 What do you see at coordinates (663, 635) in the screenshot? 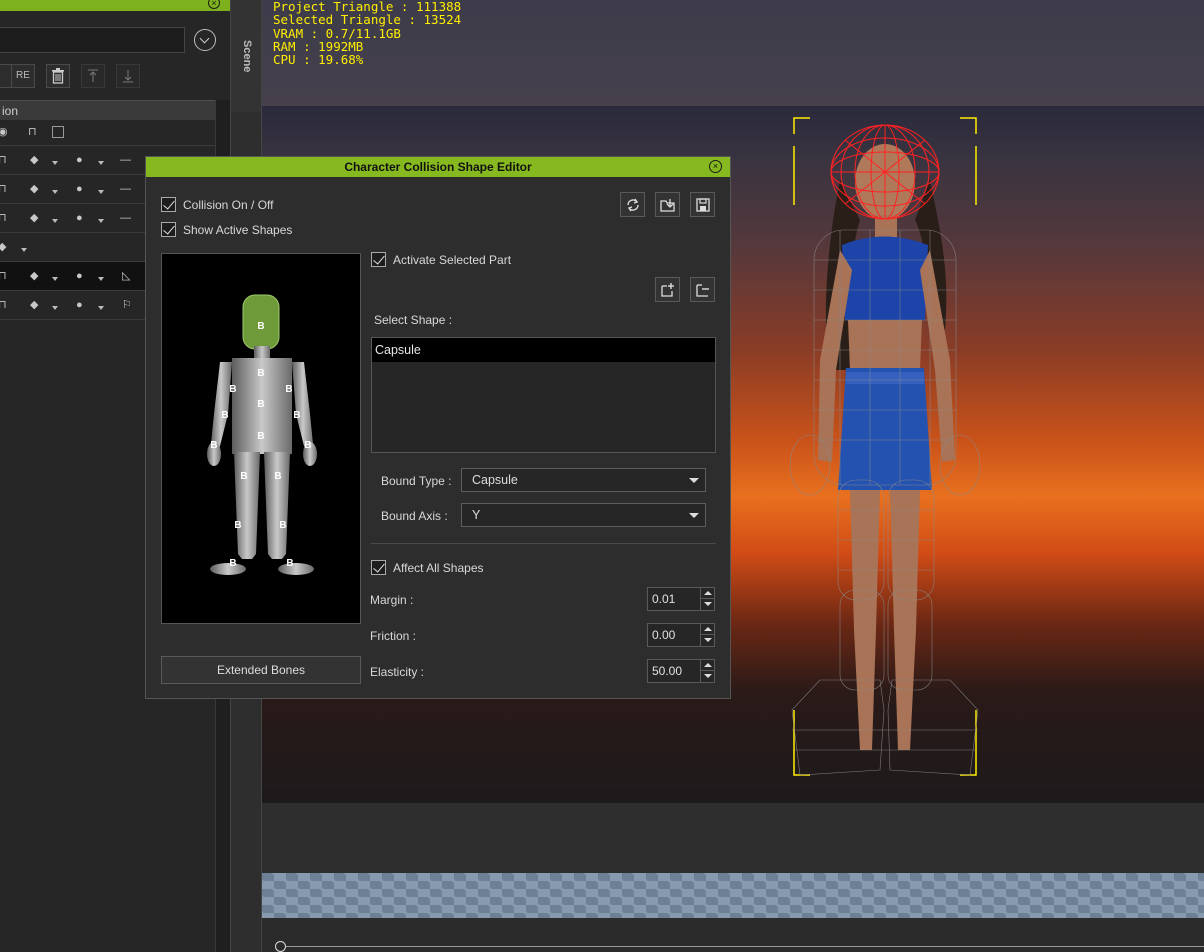
I see `friction-value: 0.00` at bounding box center [663, 635].